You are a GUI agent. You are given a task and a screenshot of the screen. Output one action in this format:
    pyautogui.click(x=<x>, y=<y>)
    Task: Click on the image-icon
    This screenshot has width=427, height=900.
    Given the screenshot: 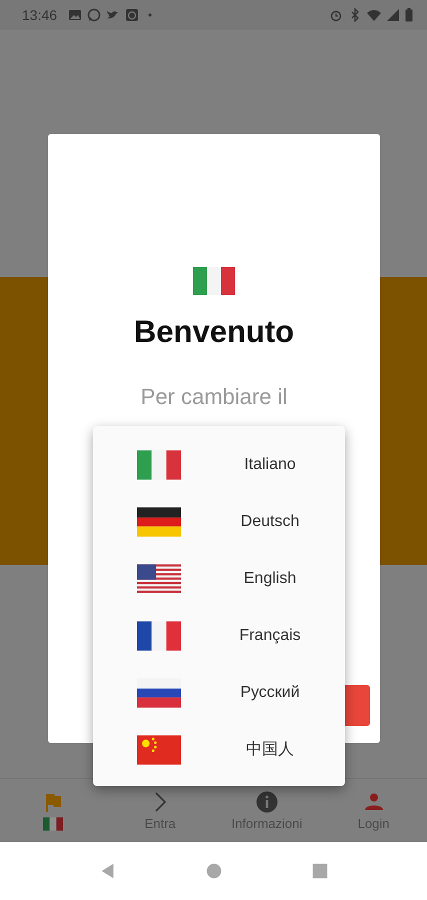 What is the action you would take?
    pyautogui.click(x=75, y=15)
    